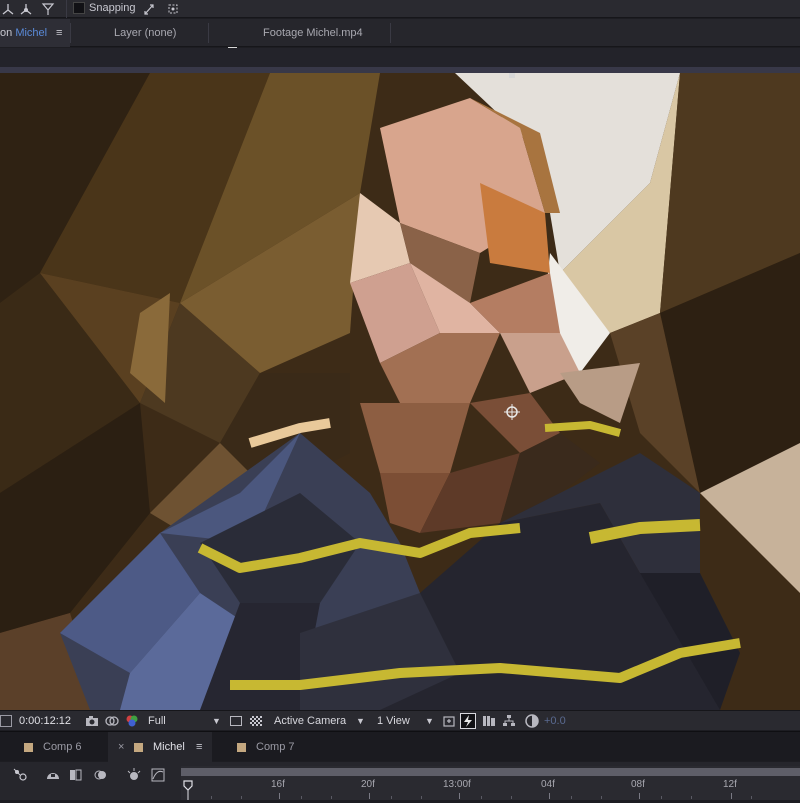  I want to click on ruler-label: 12f, so click(730, 784).